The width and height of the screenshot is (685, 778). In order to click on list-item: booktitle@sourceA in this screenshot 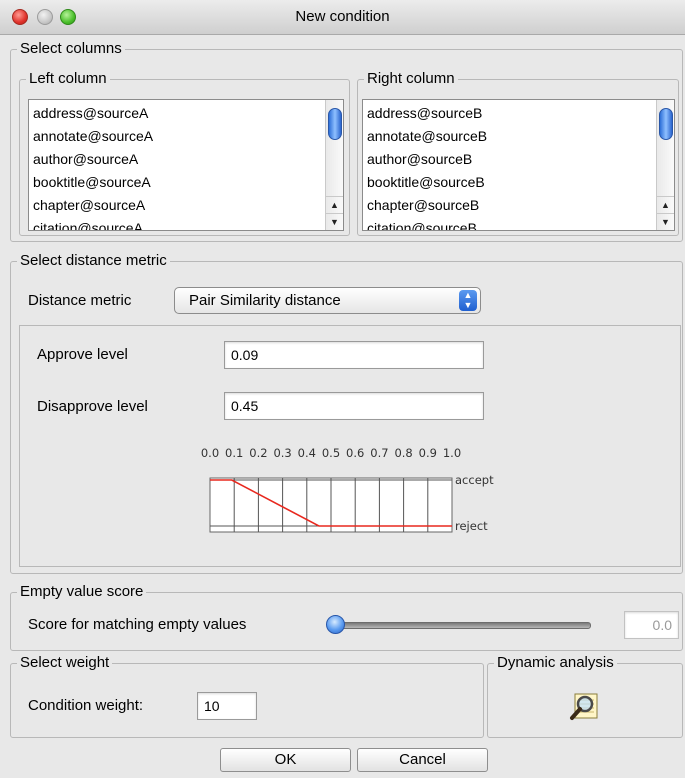, I will do `click(188, 182)`.